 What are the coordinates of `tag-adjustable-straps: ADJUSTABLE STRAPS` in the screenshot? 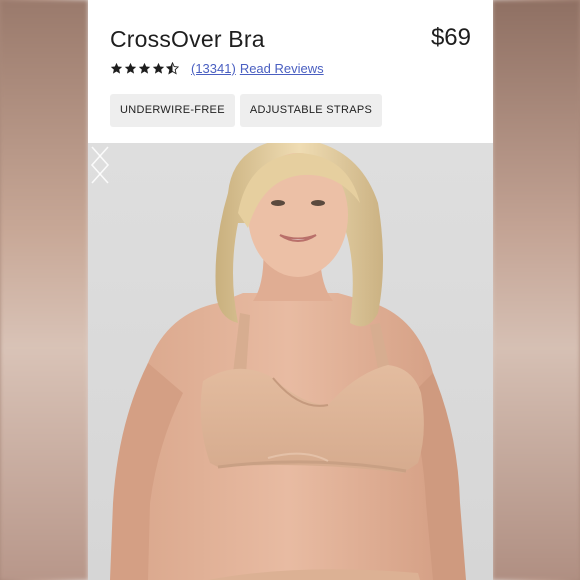 It's located at (311, 110).